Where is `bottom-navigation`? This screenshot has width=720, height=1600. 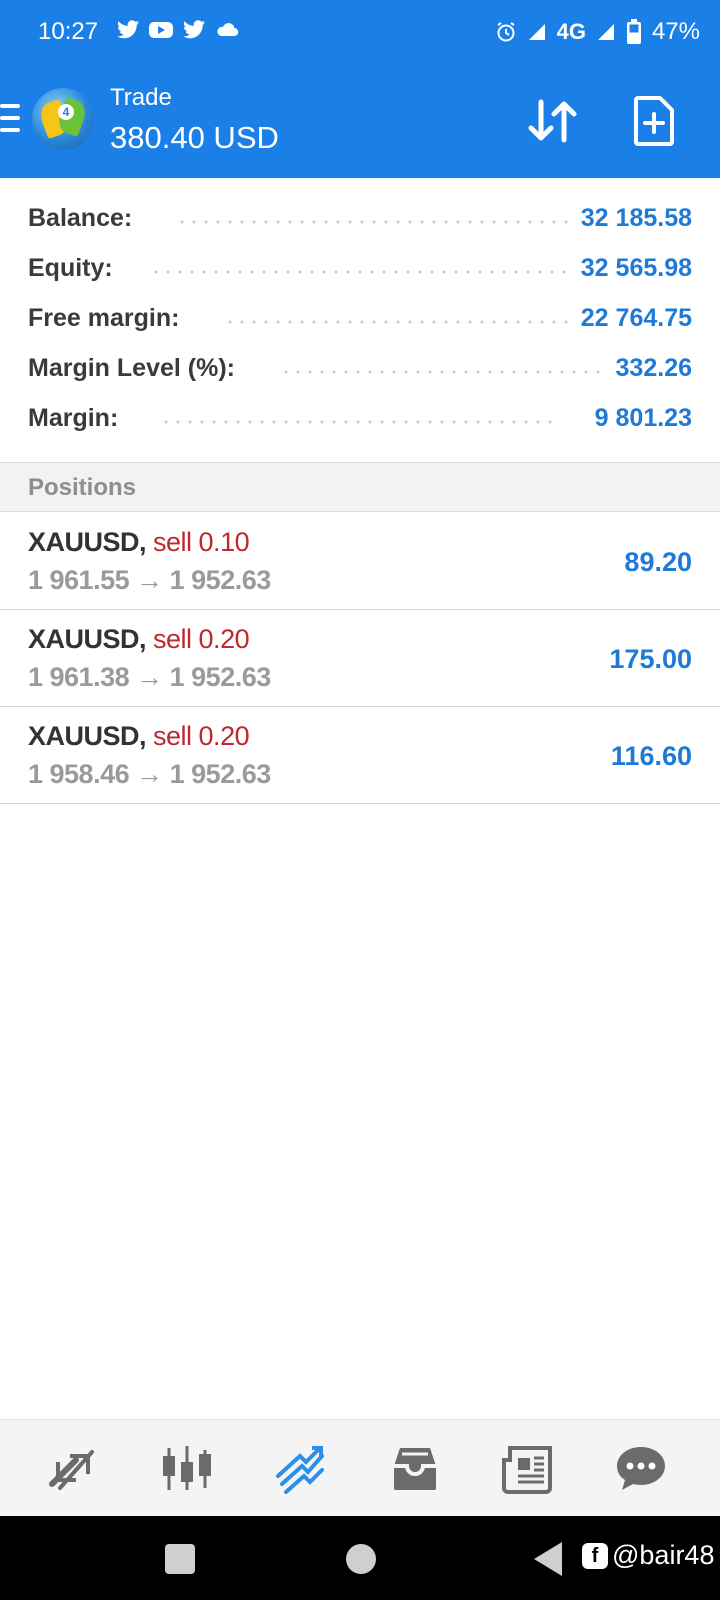
bottom-navigation is located at coordinates (360, 1467).